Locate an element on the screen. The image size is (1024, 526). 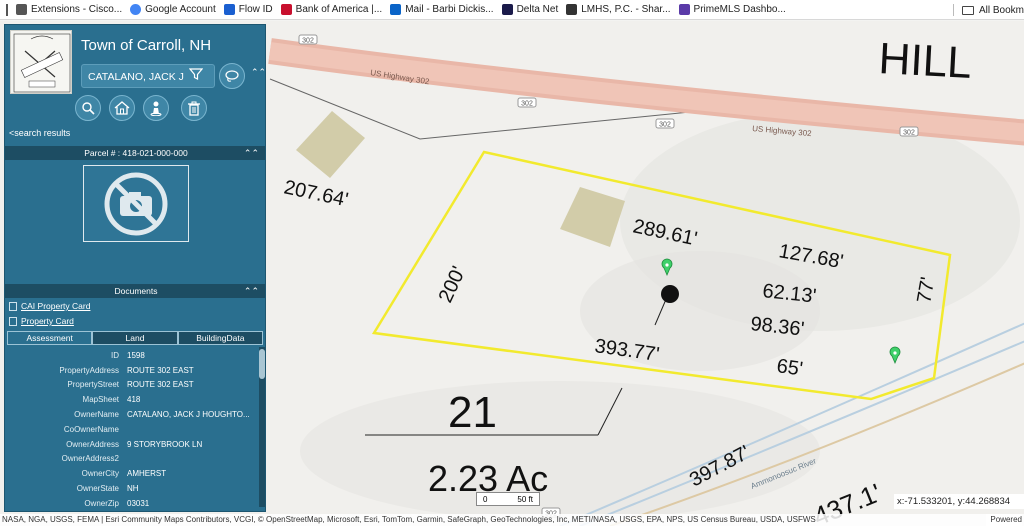
attribute-row: OwnerCity AMHERST is located at coordinates (124, 474).